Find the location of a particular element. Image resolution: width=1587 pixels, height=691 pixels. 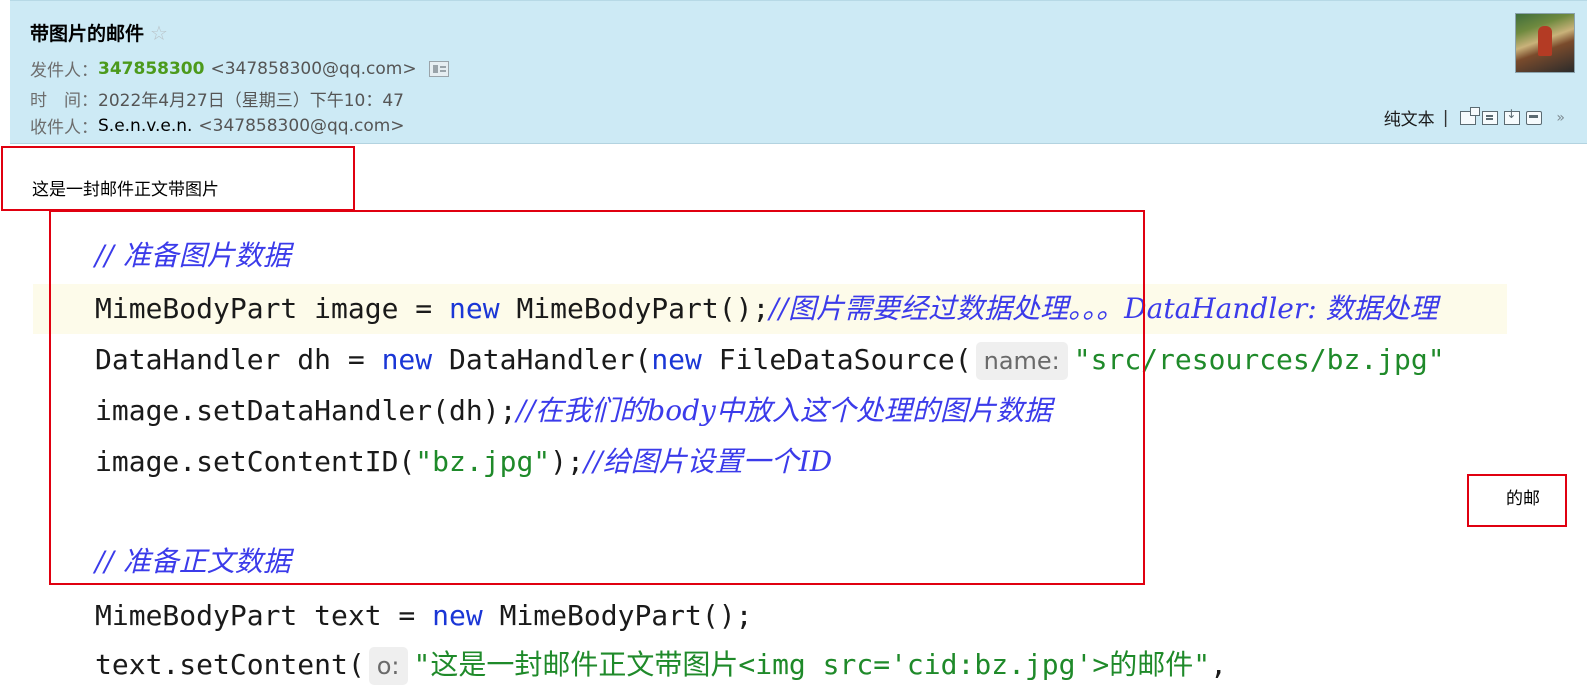

time-value: 2022年4月27日（星期三）下午10：47 is located at coordinates (251, 101).